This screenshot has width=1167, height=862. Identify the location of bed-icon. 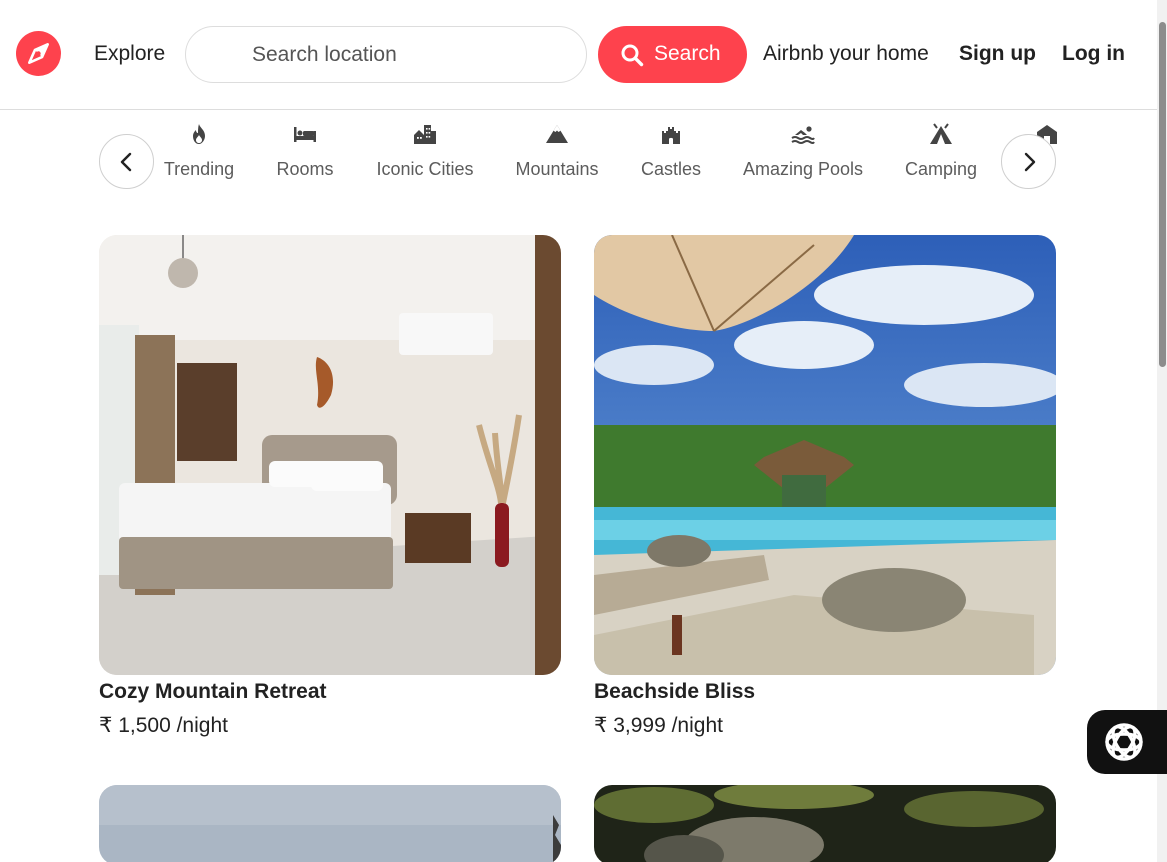
(305, 134).